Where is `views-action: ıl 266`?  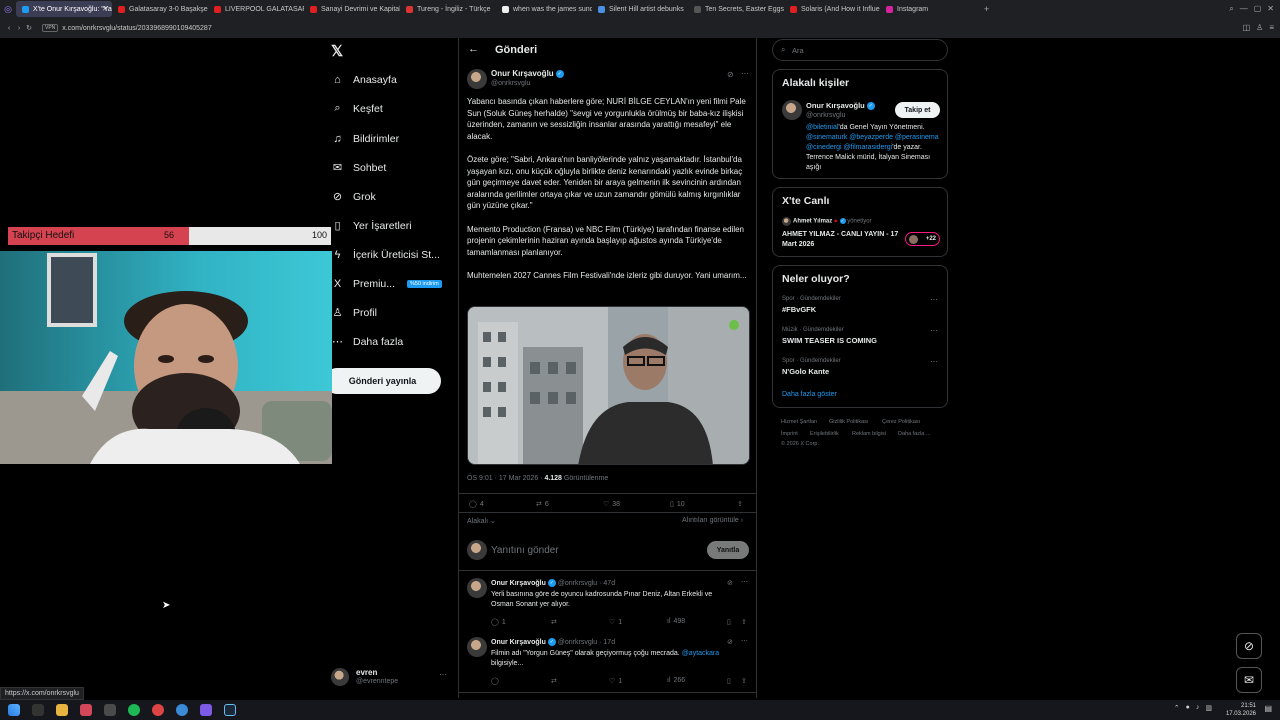 views-action: ıl 266 is located at coordinates (676, 680).